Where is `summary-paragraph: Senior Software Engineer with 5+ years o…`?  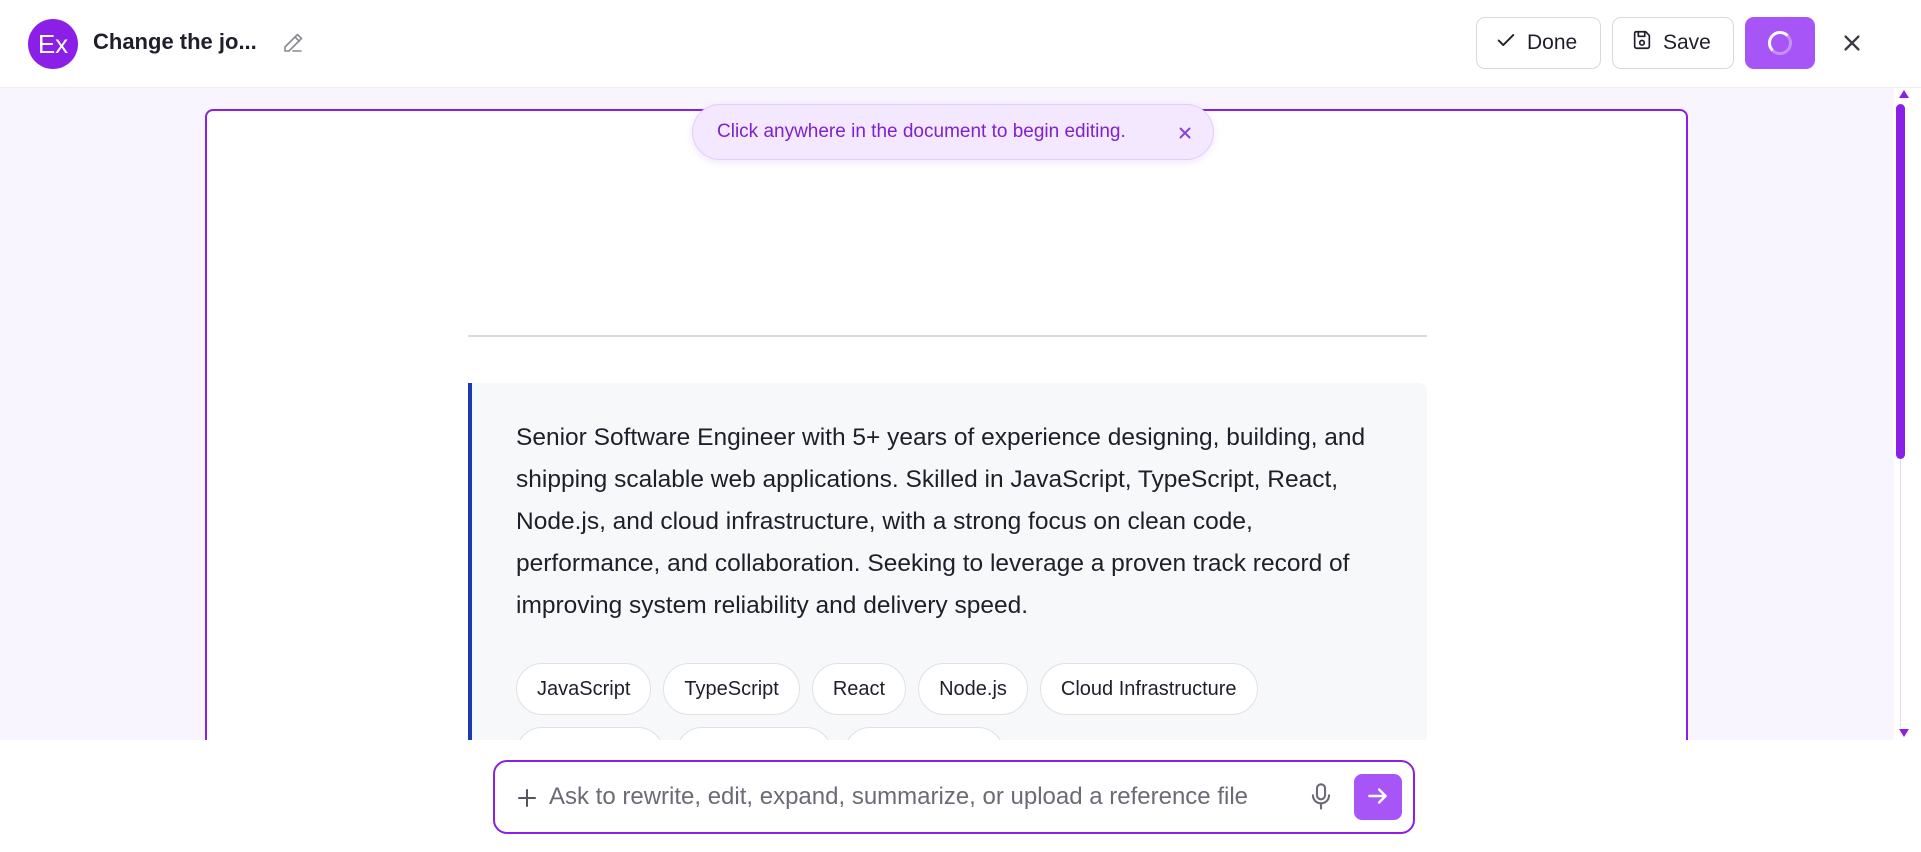 summary-paragraph: Senior Software Engineer with 5+ years o… is located at coordinates (956, 522).